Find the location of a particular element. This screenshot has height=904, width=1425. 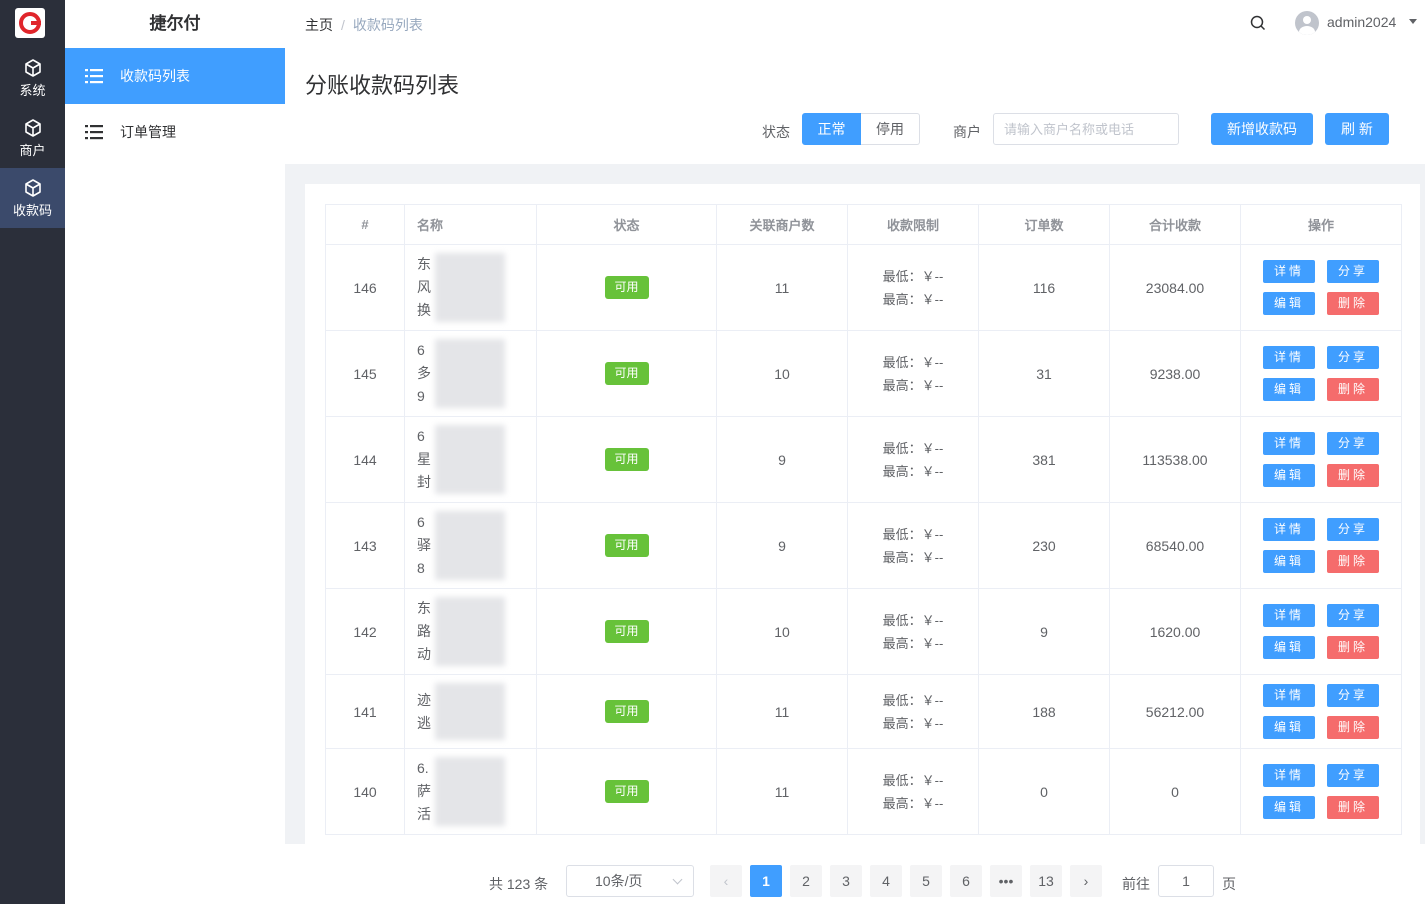

prev-page-button: ‹ is located at coordinates (726, 881).